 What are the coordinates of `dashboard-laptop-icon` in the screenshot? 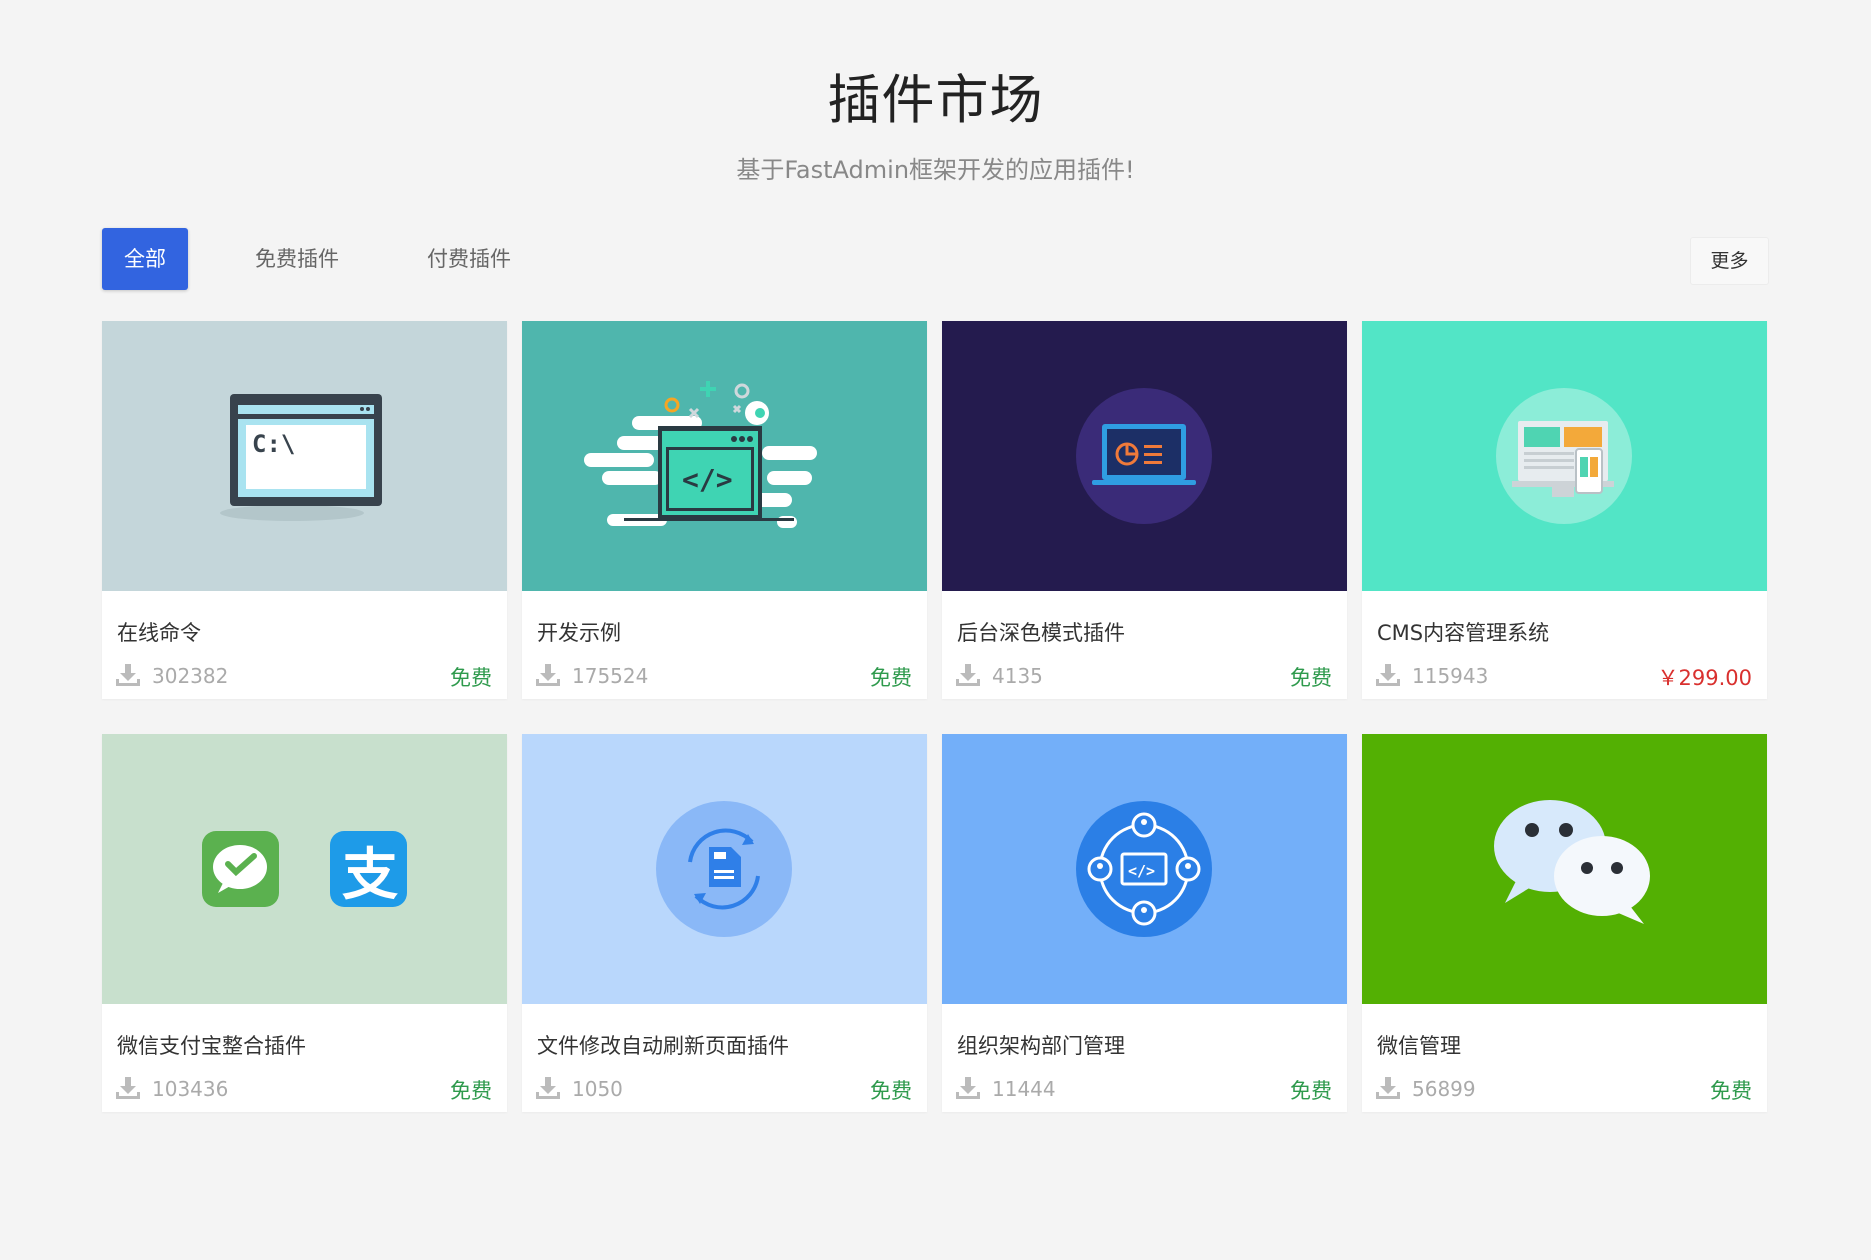 It's located at (1144, 456).